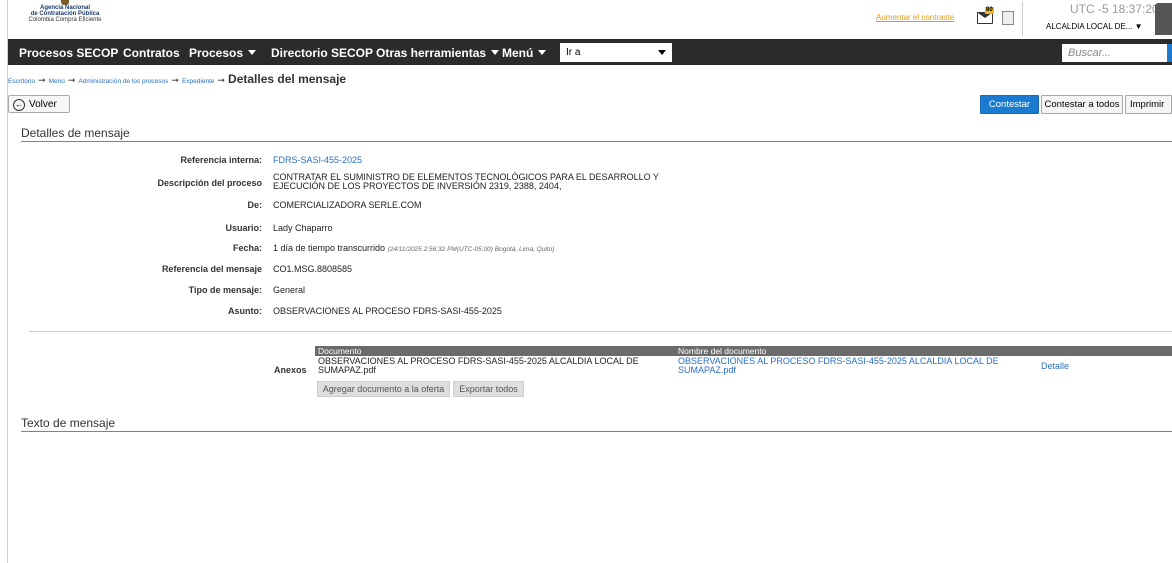 The width and height of the screenshot is (1172, 563). I want to click on message-ref-value: CO1.MSG.8808585, so click(313, 269).